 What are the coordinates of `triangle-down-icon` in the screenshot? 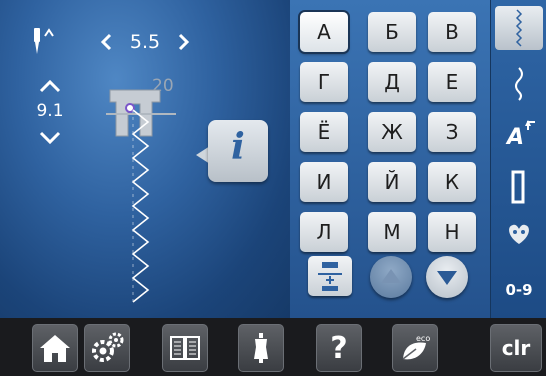 It's located at (447, 278).